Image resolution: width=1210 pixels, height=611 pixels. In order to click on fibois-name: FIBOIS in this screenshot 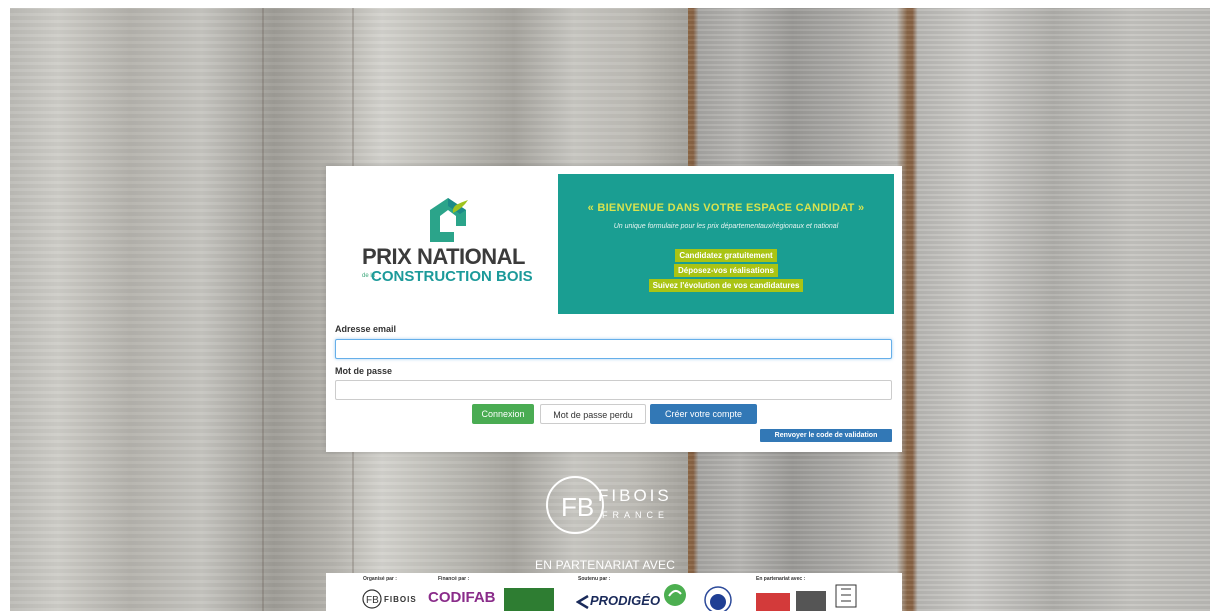, I will do `click(635, 495)`.